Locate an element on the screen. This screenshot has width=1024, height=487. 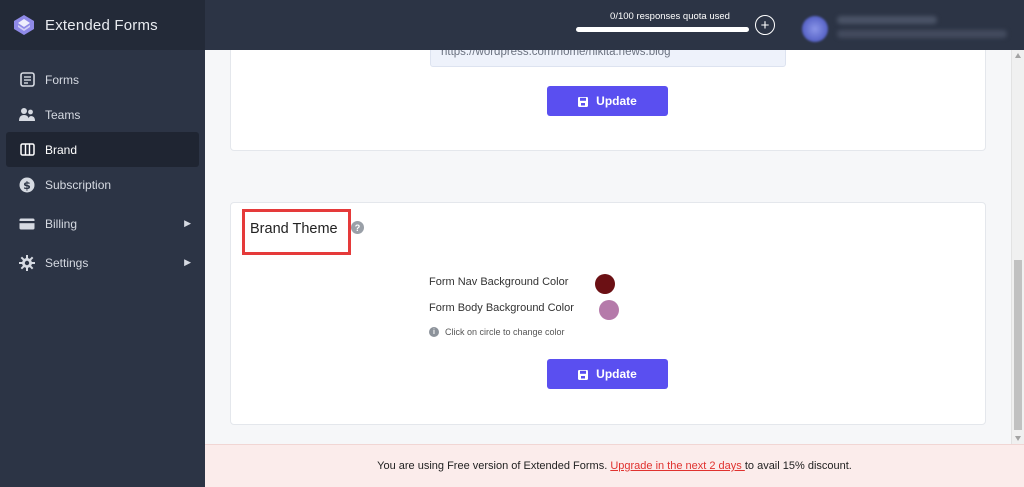
forms-icon is located at coordinates (27, 80).